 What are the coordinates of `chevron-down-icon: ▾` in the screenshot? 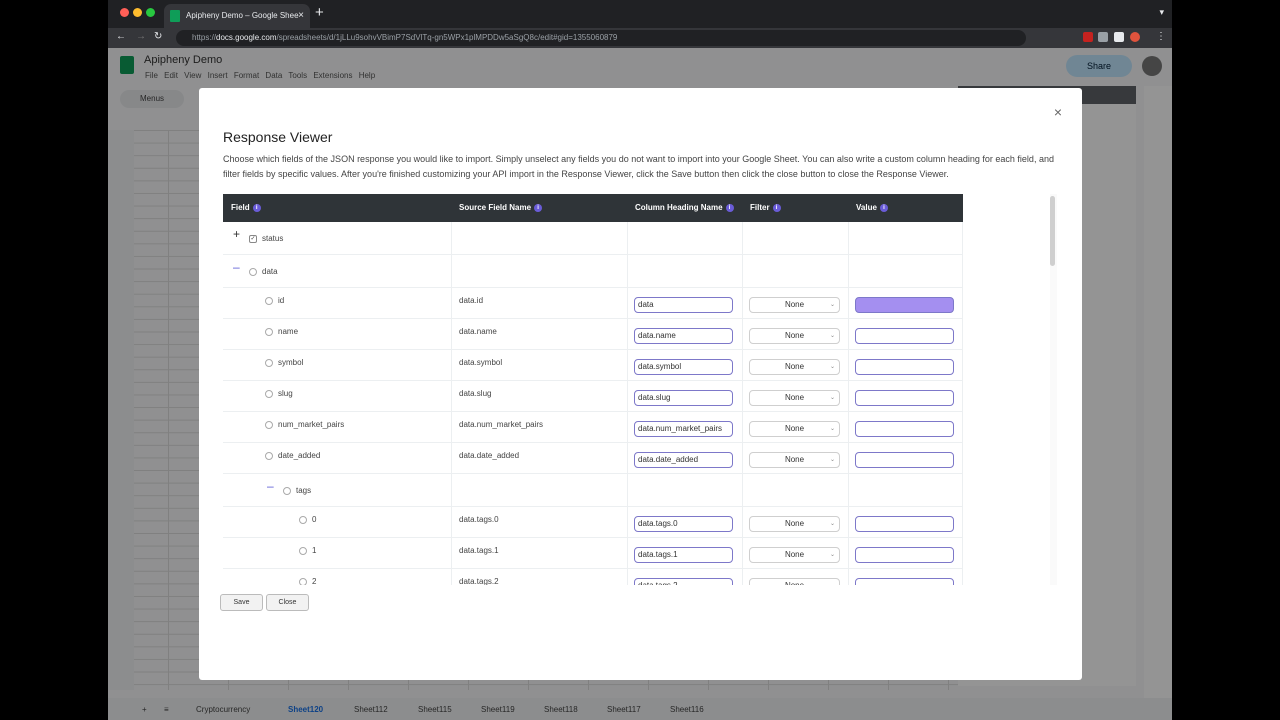 It's located at (1161, 12).